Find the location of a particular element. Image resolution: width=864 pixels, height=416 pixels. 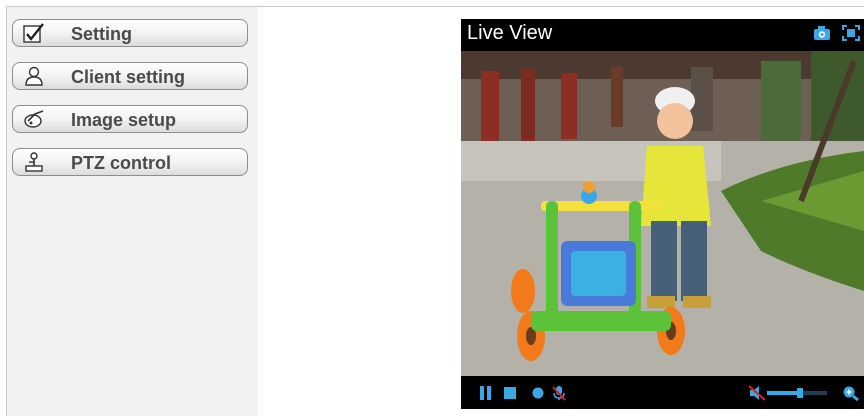

zoom-icon is located at coordinates (851, 393).